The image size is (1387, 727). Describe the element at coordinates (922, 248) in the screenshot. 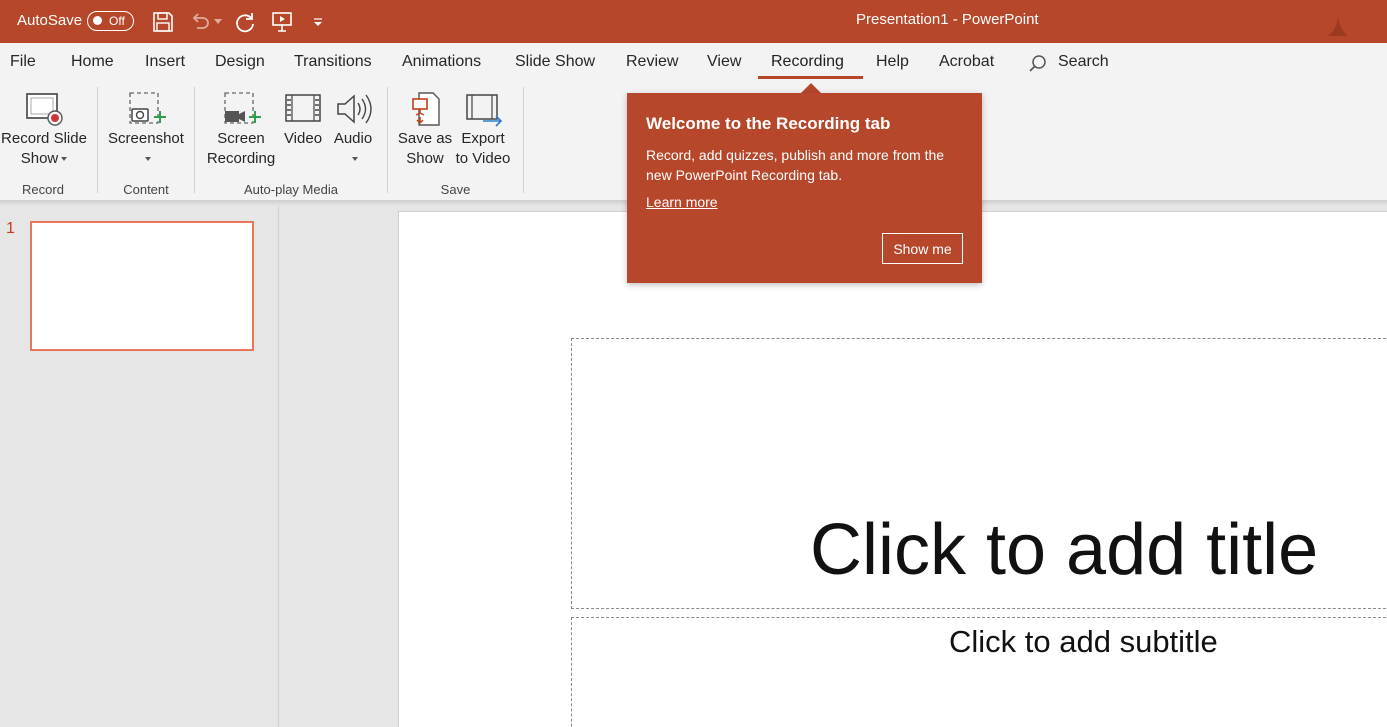

I see `show-me-button: Show me` at that location.